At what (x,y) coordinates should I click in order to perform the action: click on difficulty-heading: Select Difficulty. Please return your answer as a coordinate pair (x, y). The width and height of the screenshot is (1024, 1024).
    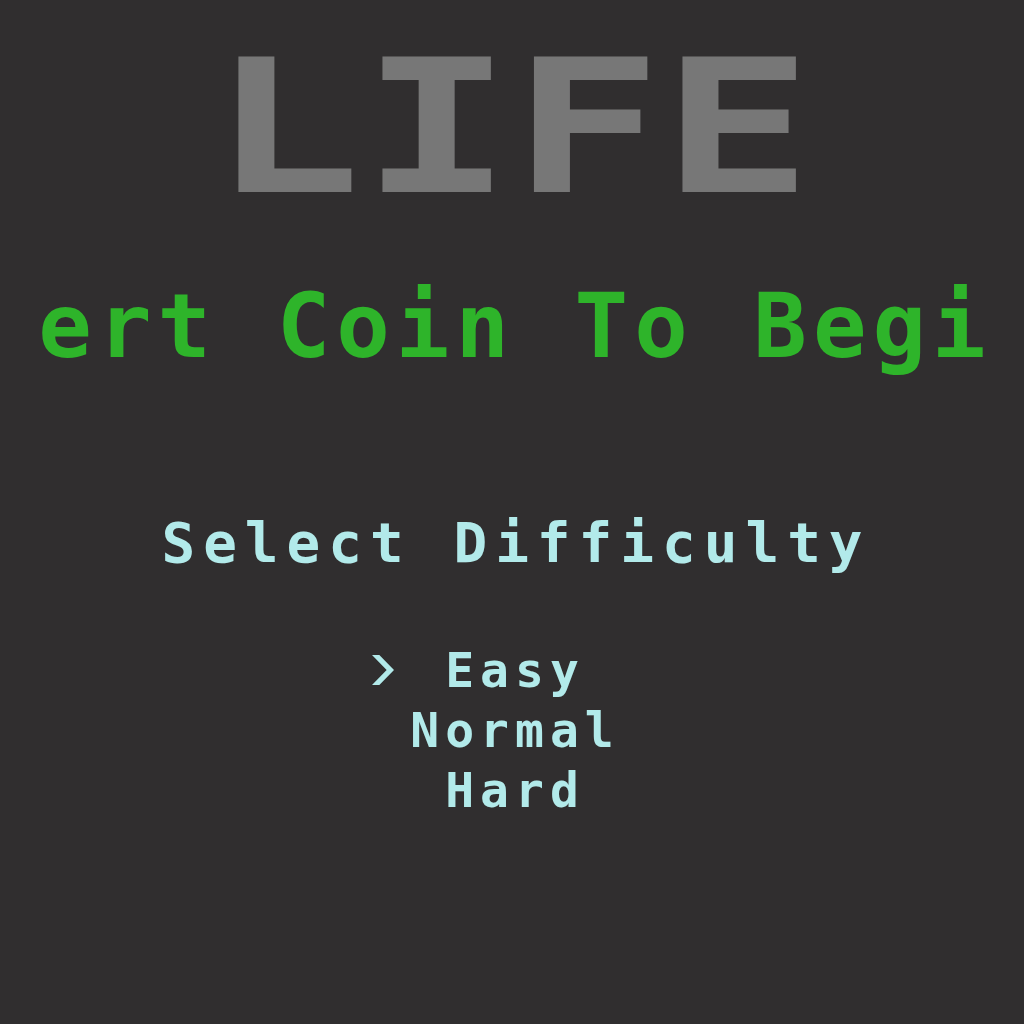
    Looking at the image, I should click on (515, 543).